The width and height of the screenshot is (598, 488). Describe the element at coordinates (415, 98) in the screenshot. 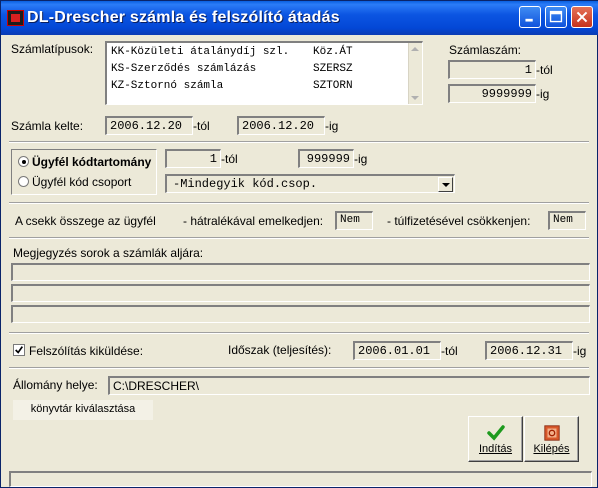

I see `scroll-down-icon` at that location.